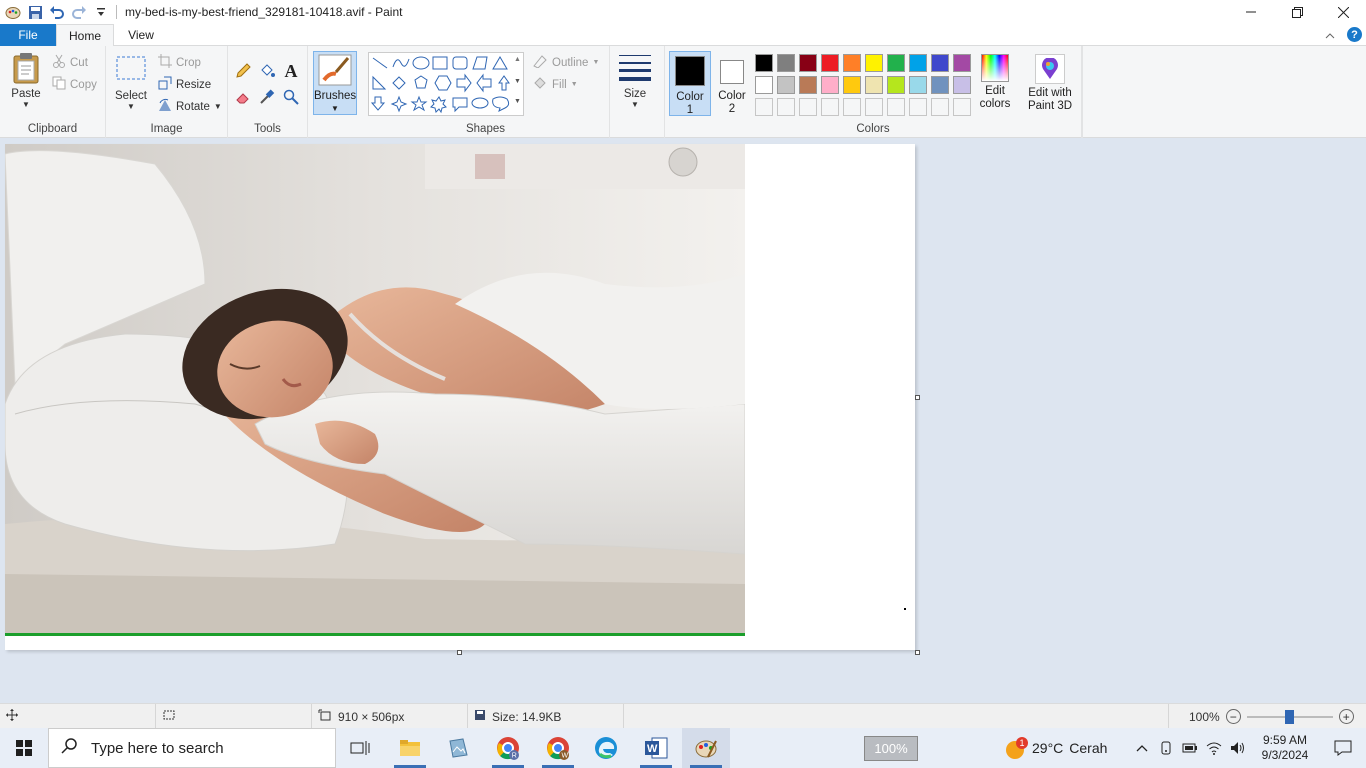 This screenshot has height=768, width=1366. Describe the element at coordinates (732, 83) in the screenshot. I see `color2-button: Color 2` at that location.